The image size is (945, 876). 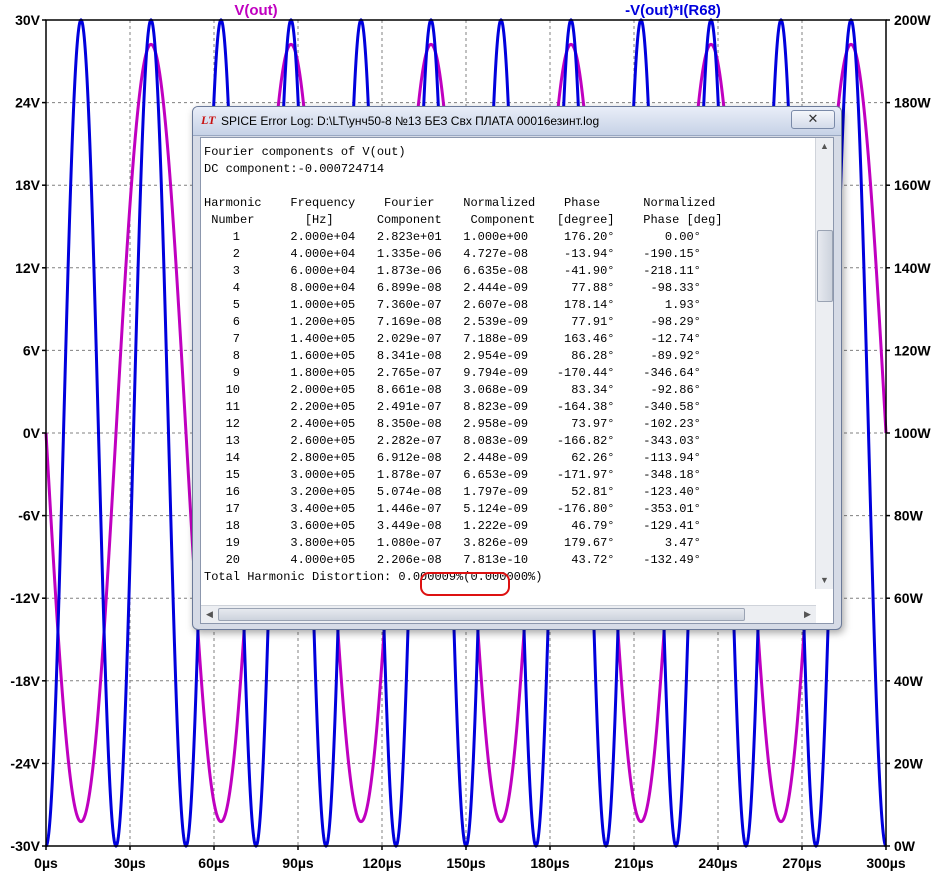 What do you see at coordinates (25, 763) in the screenshot?
I see `left-axis-tick-label: -24V` at bounding box center [25, 763].